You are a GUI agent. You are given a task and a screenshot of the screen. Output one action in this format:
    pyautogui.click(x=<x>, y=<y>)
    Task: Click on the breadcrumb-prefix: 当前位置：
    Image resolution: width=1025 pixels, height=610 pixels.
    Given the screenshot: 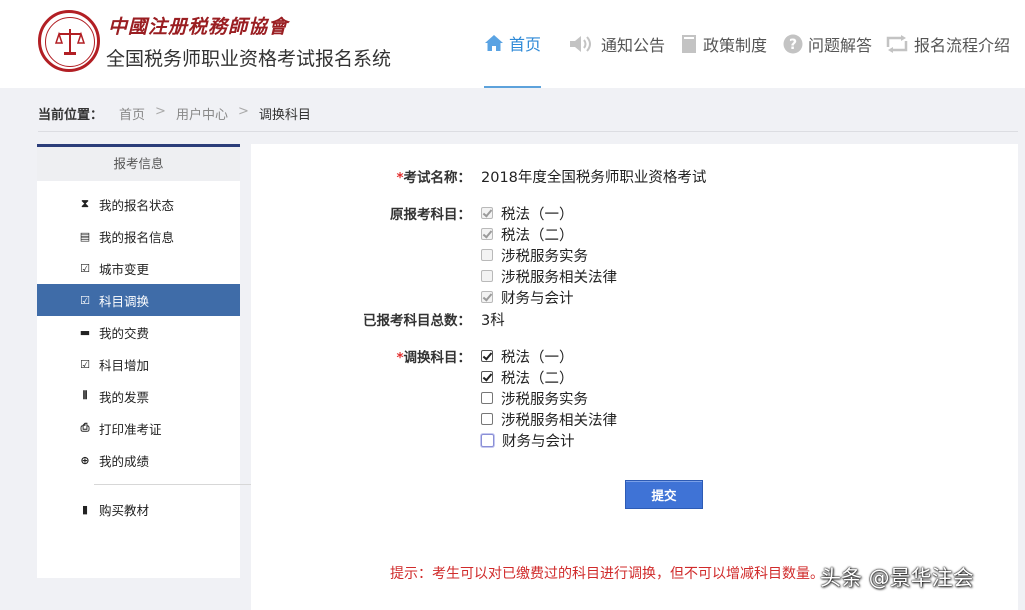 What is the action you would take?
    pyautogui.click(x=71, y=115)
    